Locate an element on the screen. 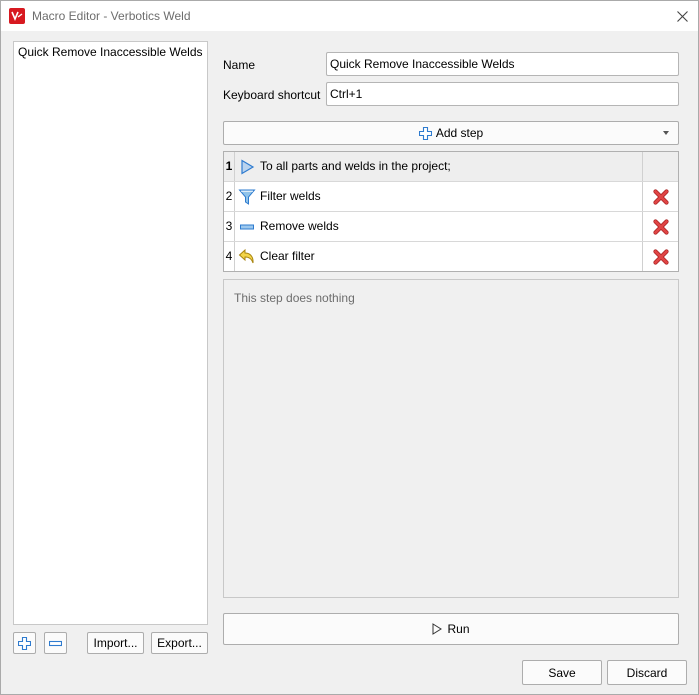 The height and width of the screenshot is (695, 699). save-button: Save is located at coordinates (562, 672).